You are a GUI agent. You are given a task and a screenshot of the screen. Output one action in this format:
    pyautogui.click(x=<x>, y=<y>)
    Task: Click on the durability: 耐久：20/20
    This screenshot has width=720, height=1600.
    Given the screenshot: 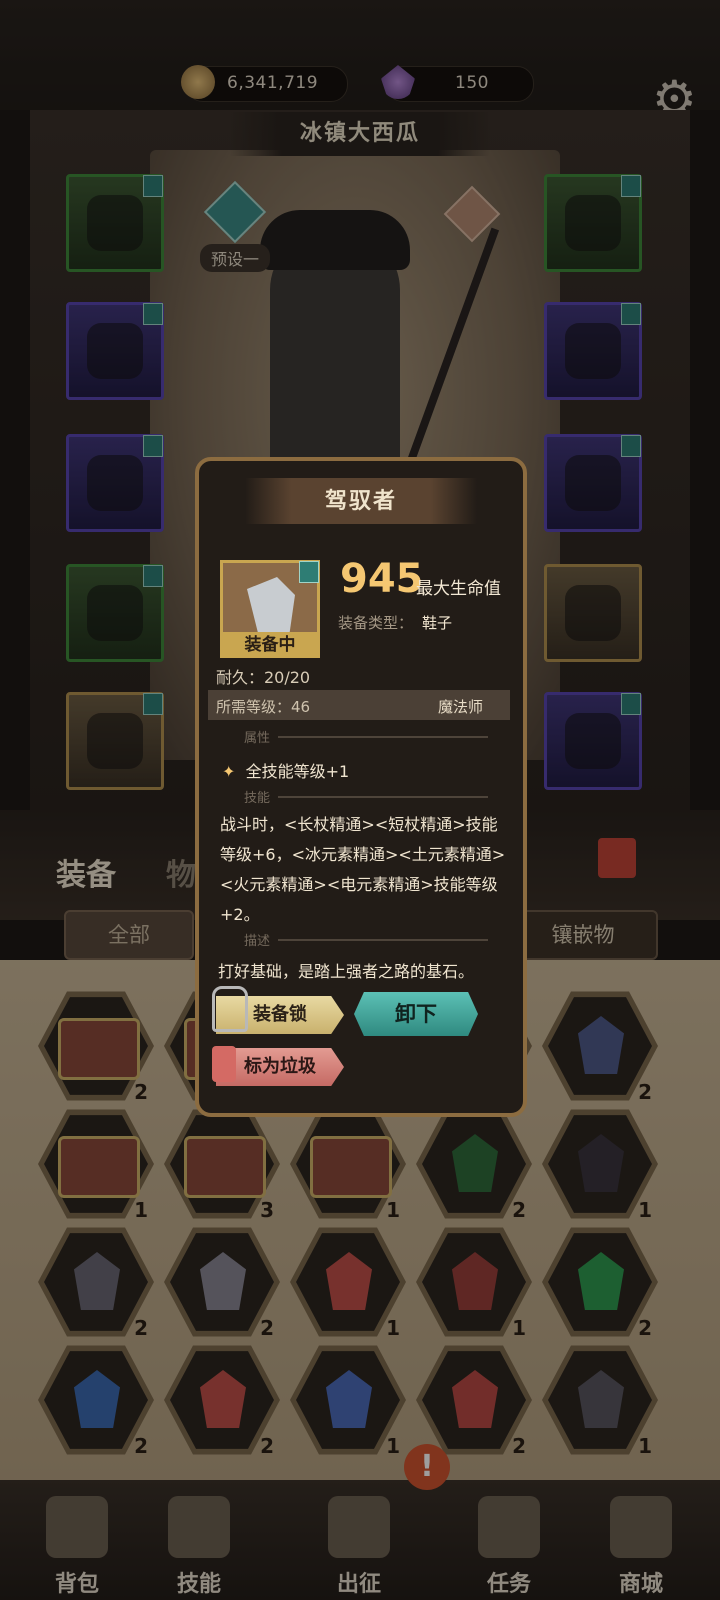 What is the action you would take?
    pyautogui.click(x=263, y=677)
    